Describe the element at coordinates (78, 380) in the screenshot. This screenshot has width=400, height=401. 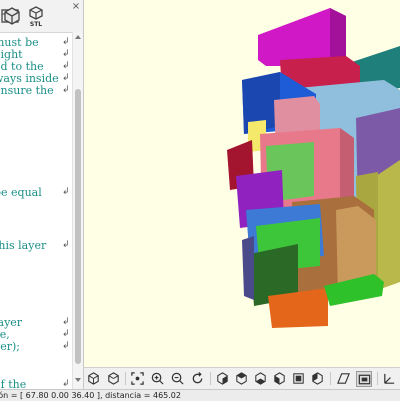
I see `scroll-down-arrow-icon` at that location.